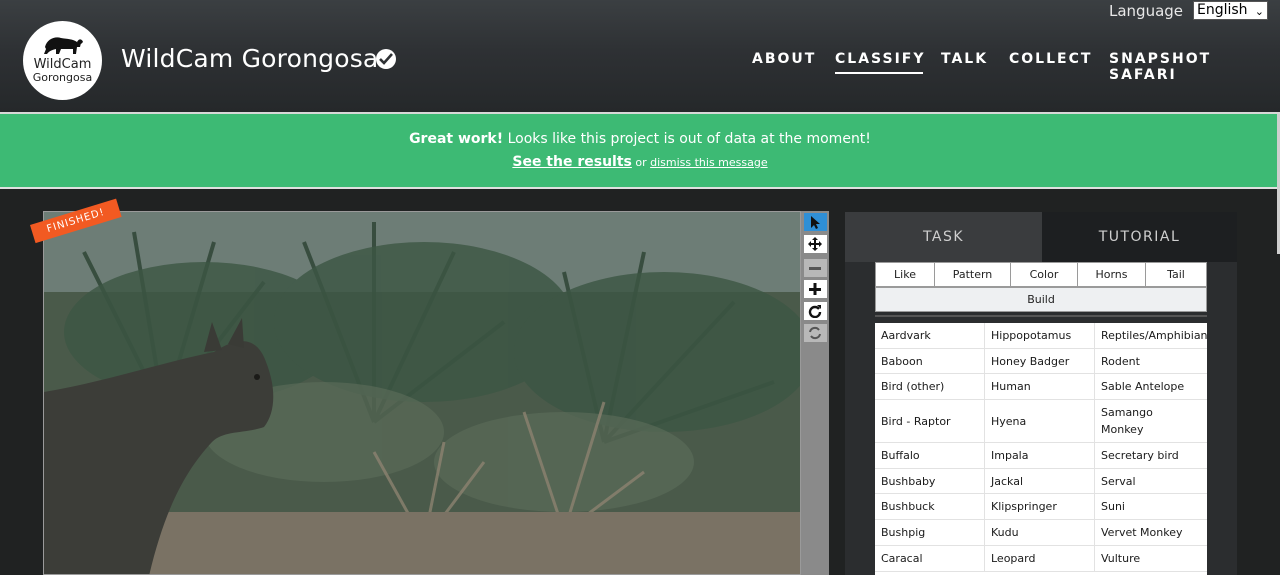 Image resolution: width=1280 pixels, height=575 pixels. Describe the element at coordinates (456, 139) in the screenshot. I see `banner-strong: Great work!` at that location.